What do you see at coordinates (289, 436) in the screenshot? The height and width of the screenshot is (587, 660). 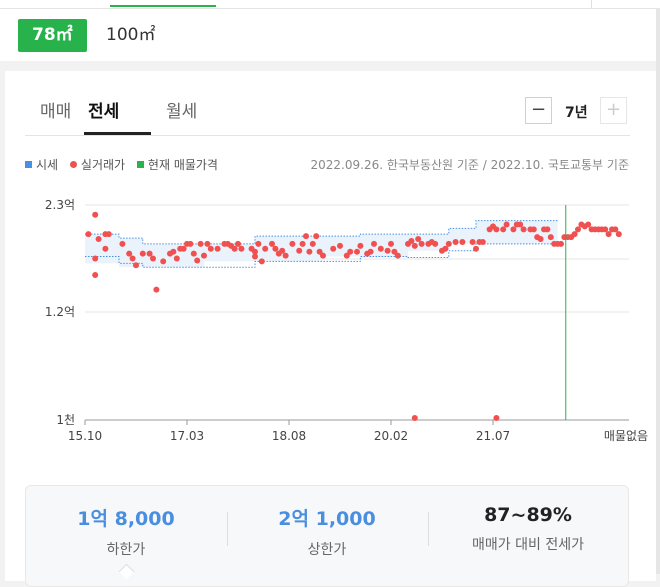 I see `x-tick-label: 18.08` at bounding box center [289, 436].